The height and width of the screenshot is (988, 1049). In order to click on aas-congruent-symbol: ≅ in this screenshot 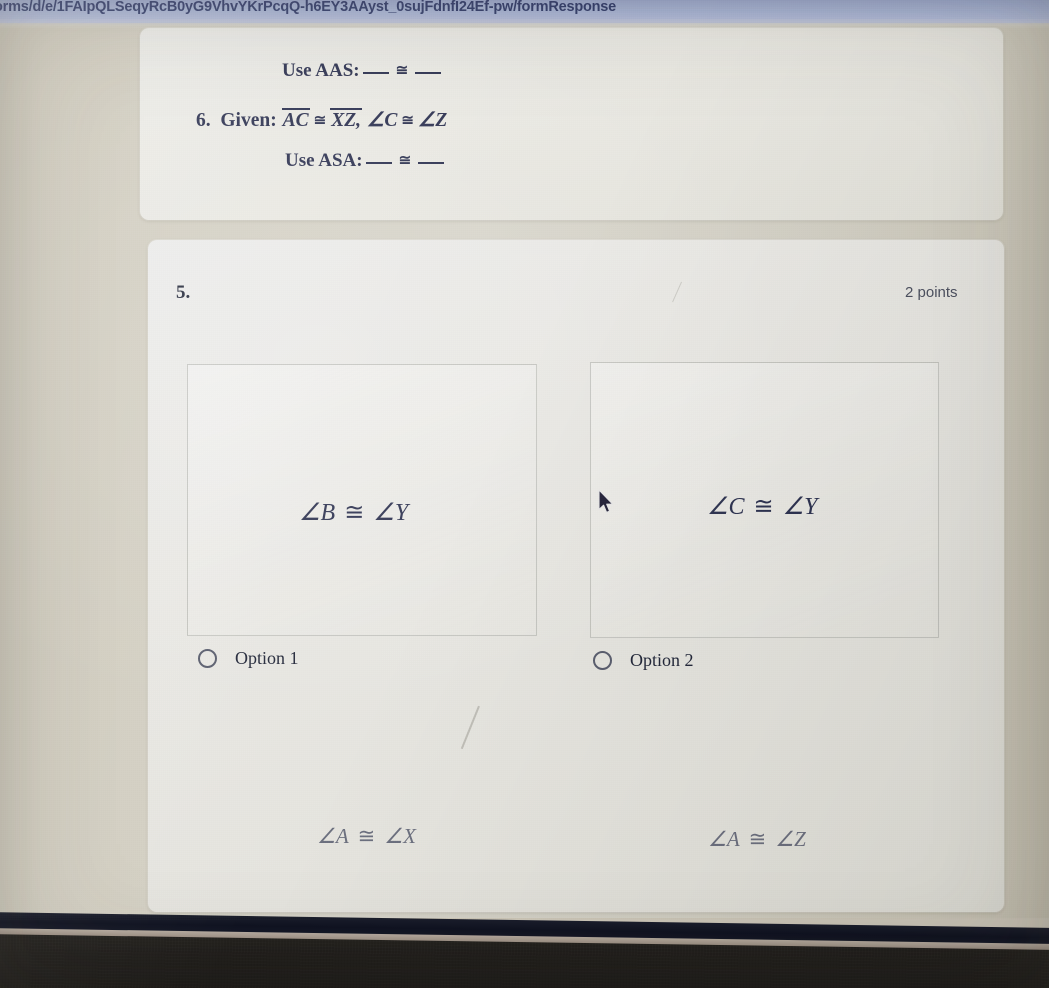, I will do `click(402, 71)`.